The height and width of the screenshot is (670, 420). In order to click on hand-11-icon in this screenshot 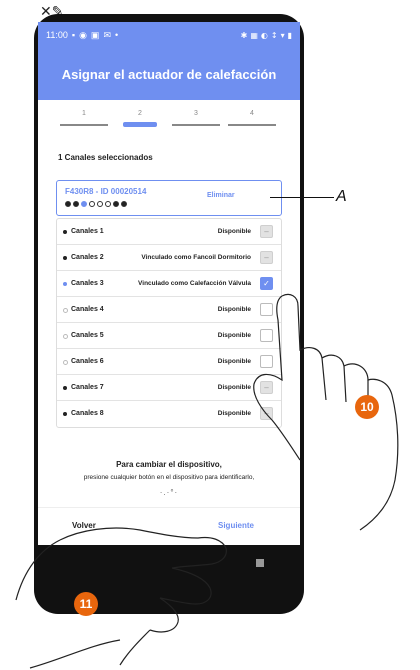, I will do `click(121, 598)`.